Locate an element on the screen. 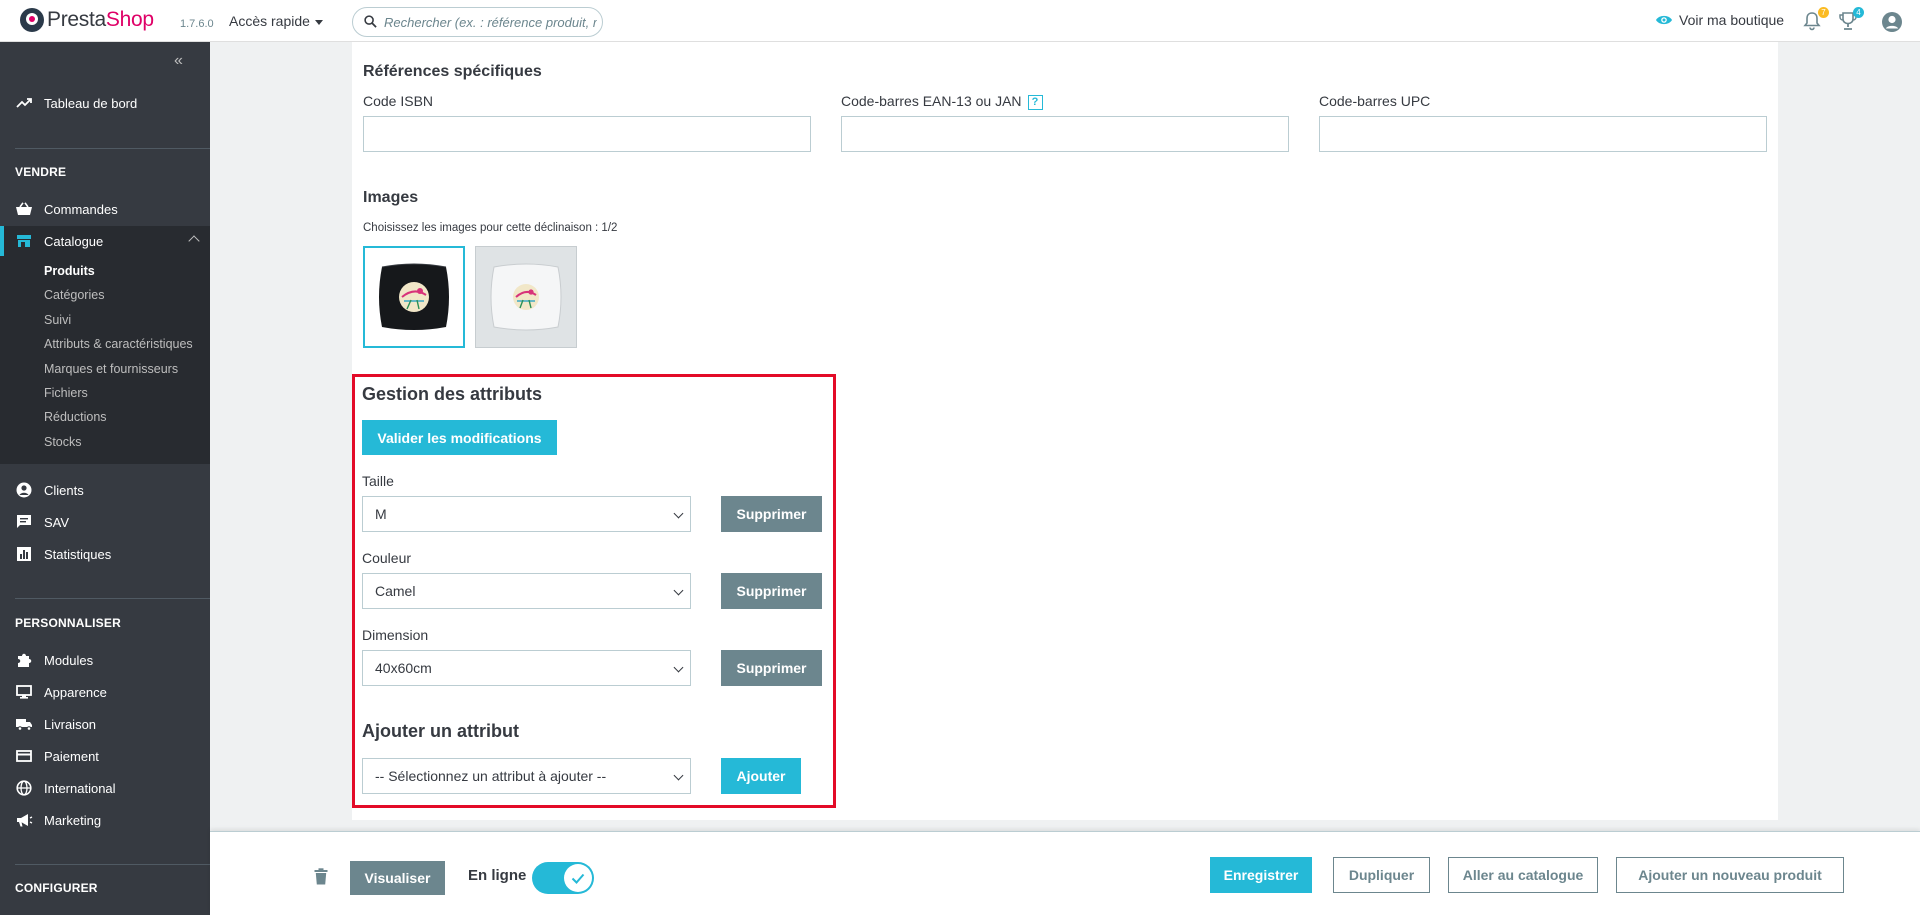  ean-field is located at coordinates (1065, 134).